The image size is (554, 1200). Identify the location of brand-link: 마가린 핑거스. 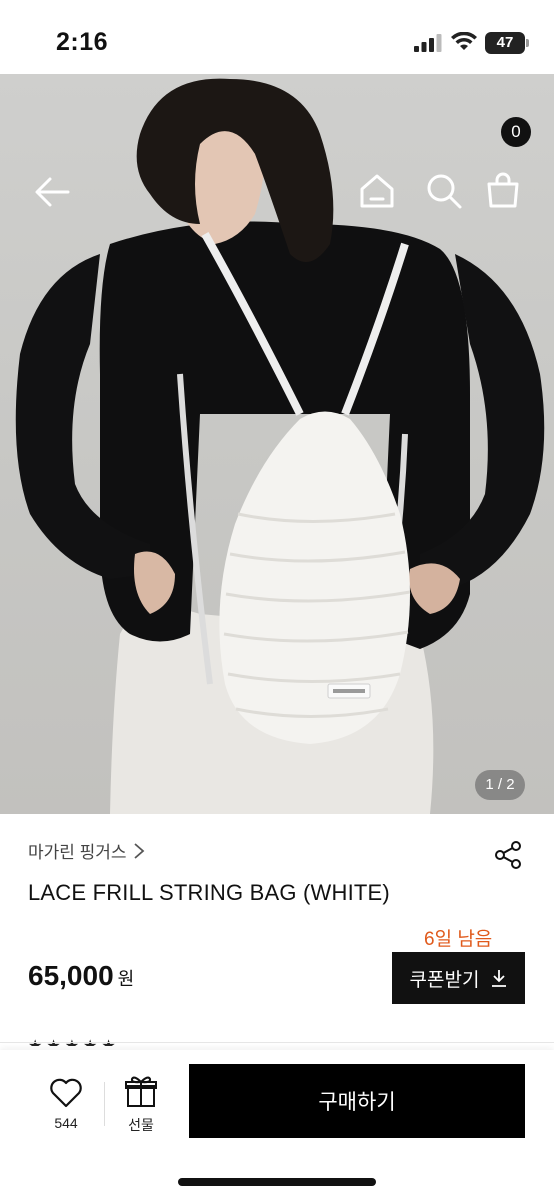
(86, 850).